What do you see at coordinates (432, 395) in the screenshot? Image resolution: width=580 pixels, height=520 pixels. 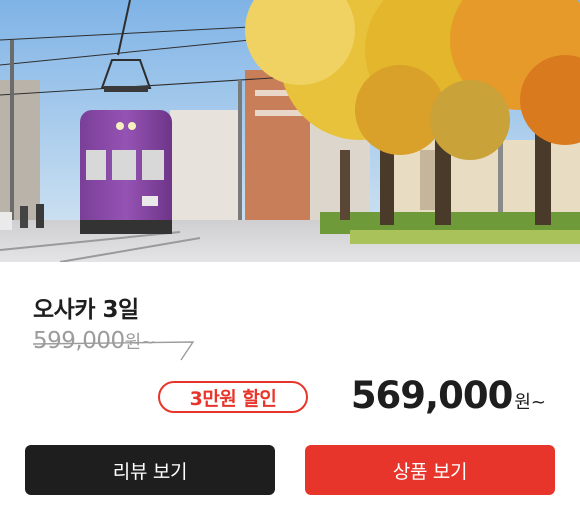 I see `sale-price-value: 569,000` at bounding box center [432, 395].